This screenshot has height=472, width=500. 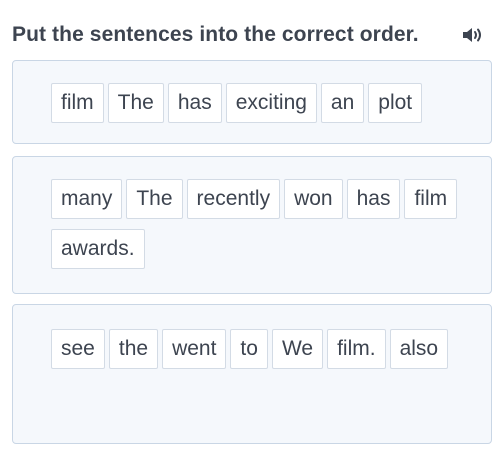 I want to click on speaker-sound-icon-graphic, so click(x=472, y=35).